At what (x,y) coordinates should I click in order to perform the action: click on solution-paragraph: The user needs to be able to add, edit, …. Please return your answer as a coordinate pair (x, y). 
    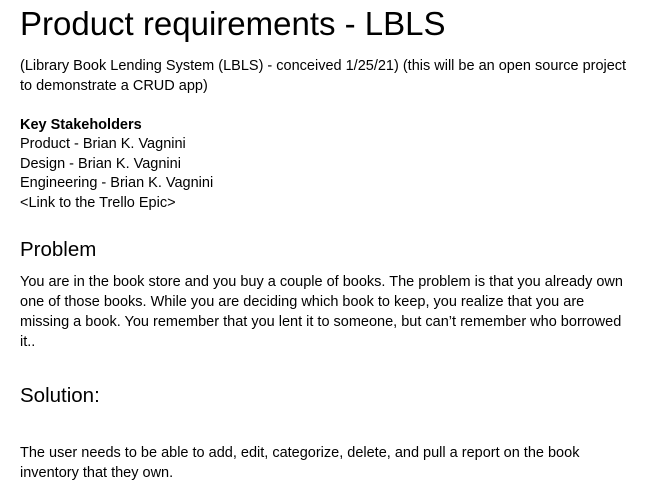
    Looking at the image, I should click on (300, 463).